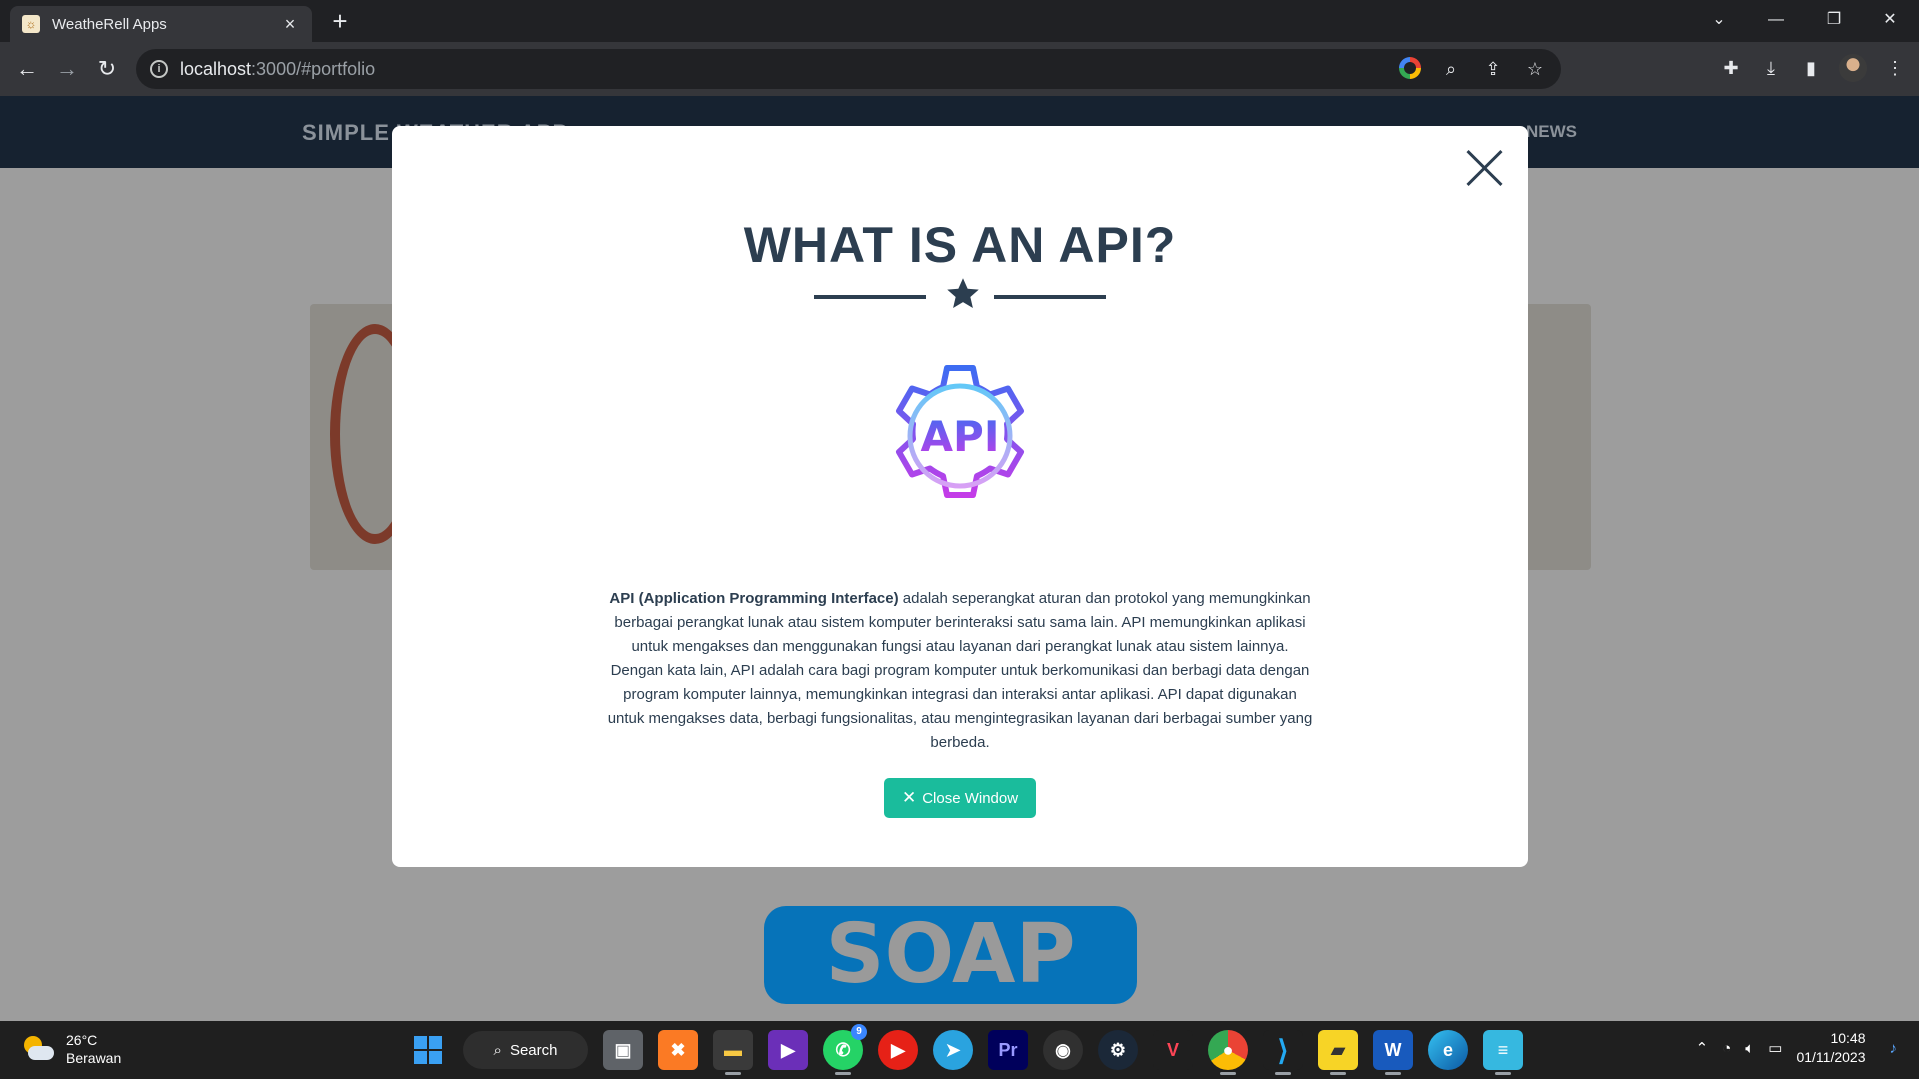 Image resolution: width=1919 pixels, height=1079 pixels. I want to click on nav-link-news: NEWS, so click(1551, 132).